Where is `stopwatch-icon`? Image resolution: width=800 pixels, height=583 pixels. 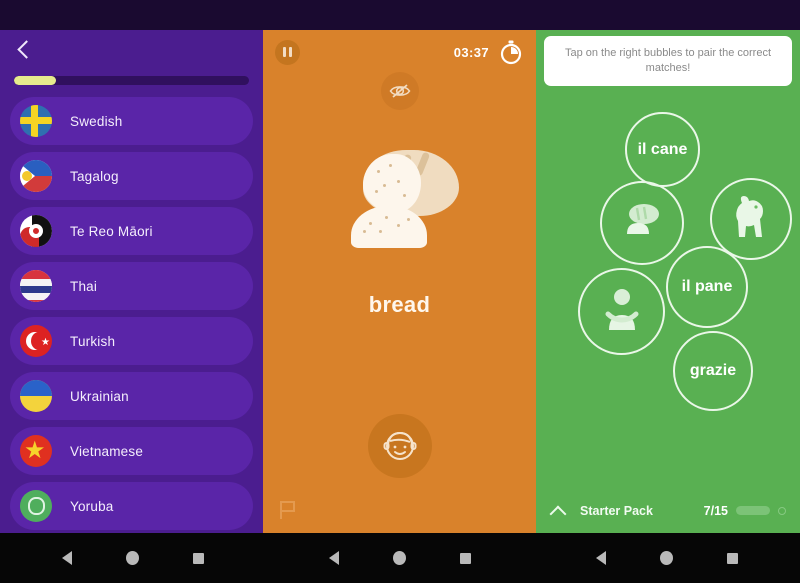 stopwatch-icon is located at coordinates (511, 52).